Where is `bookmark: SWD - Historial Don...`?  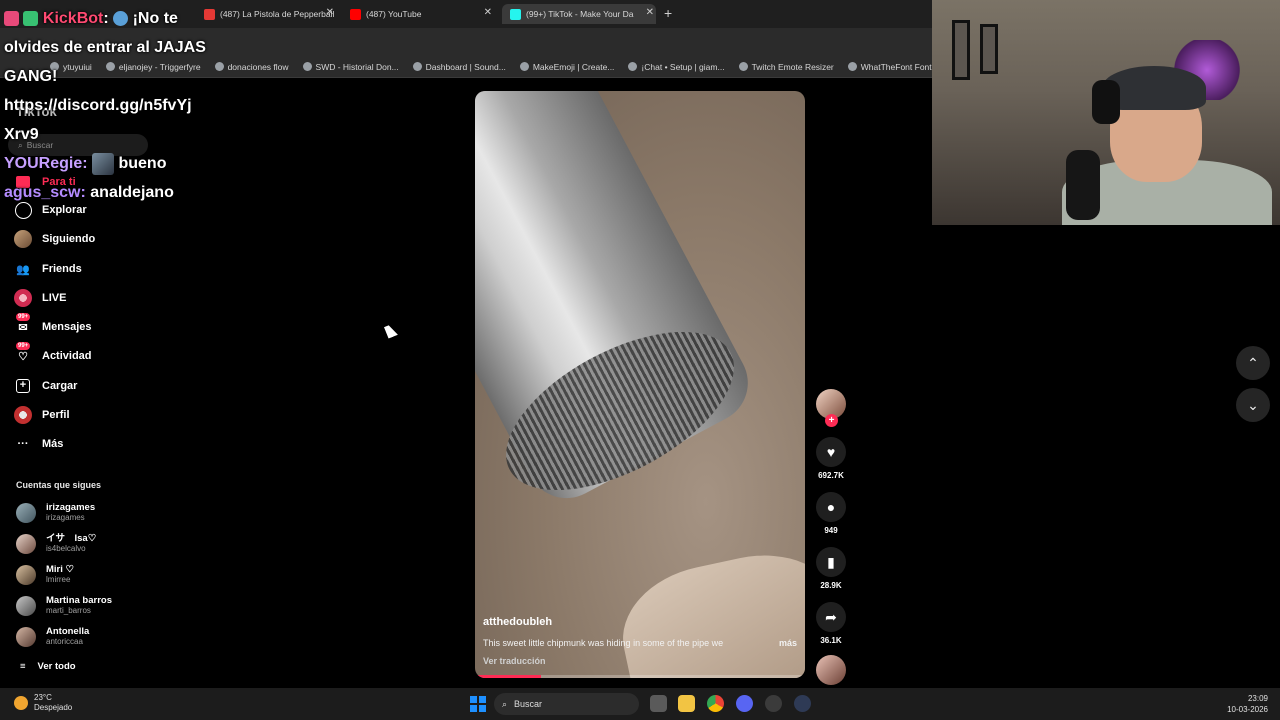 bookmark: SWD - Historial Don... is located at coordinates (350, 67).